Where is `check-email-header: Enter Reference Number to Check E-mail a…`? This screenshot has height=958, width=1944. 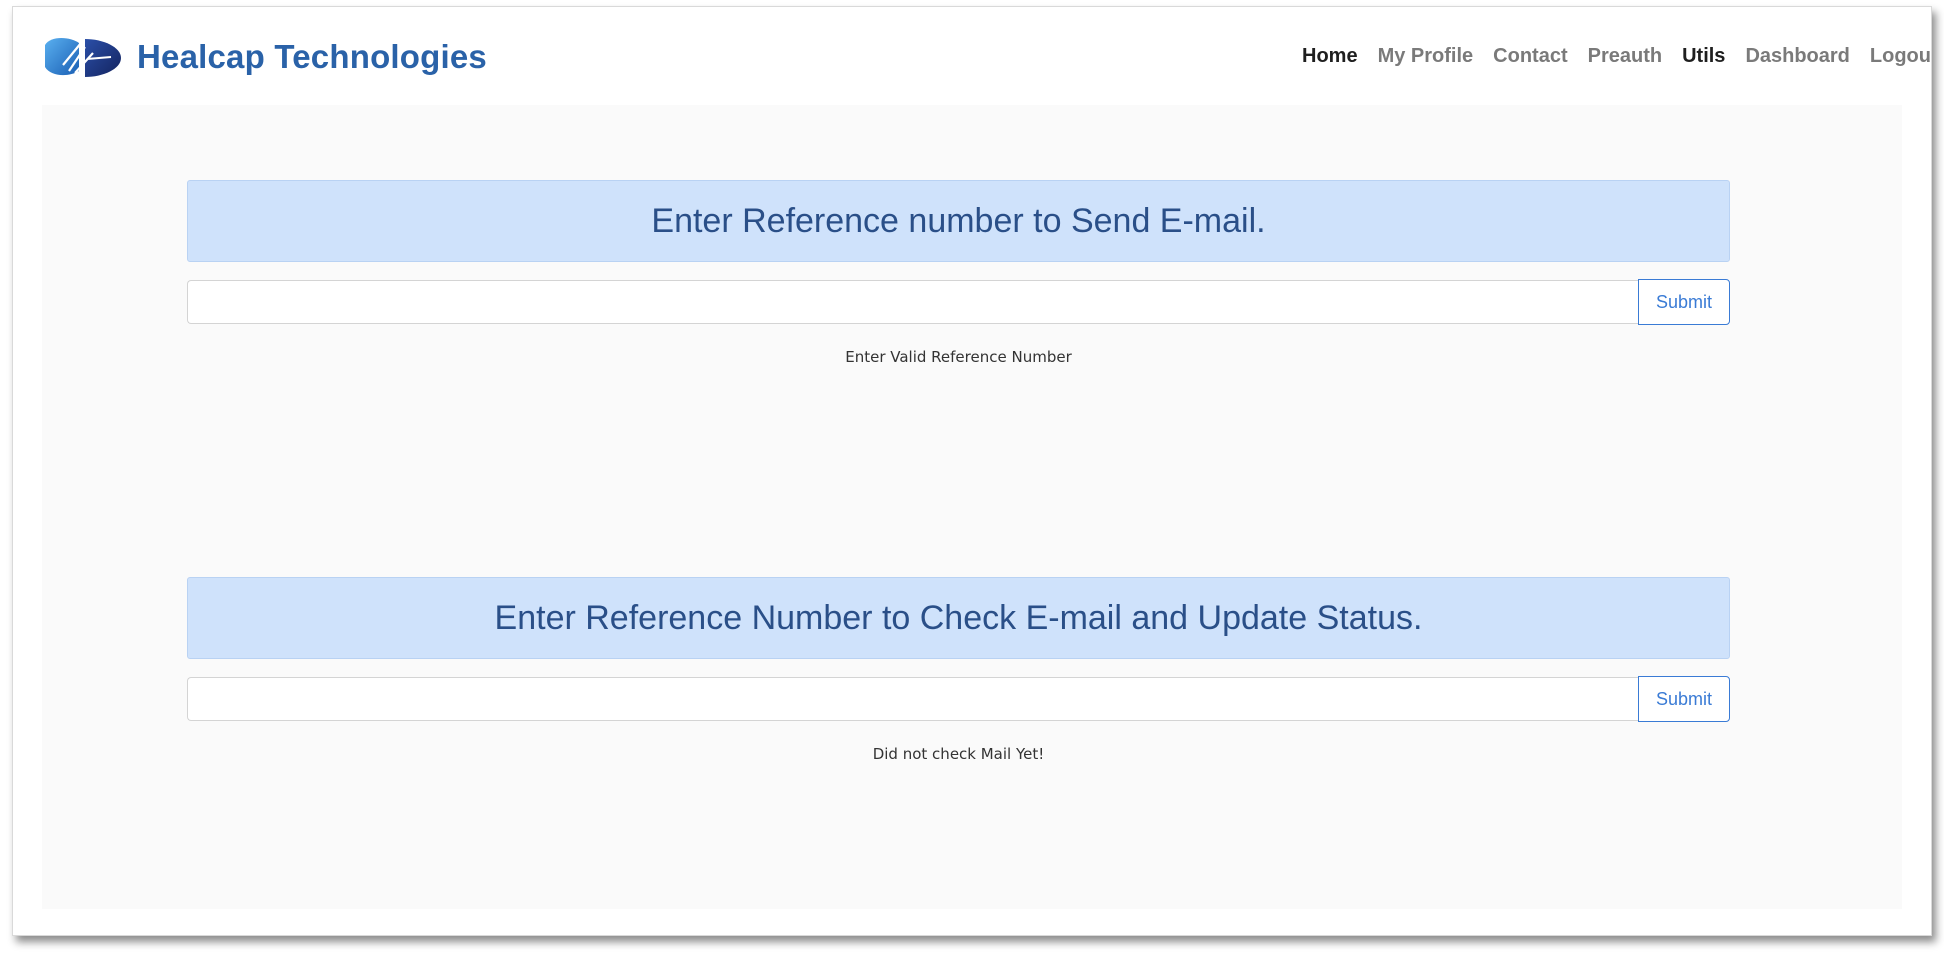
check-email-header: Enter Reference Number to Check E-mail a… is located at coordinates (958, 618).